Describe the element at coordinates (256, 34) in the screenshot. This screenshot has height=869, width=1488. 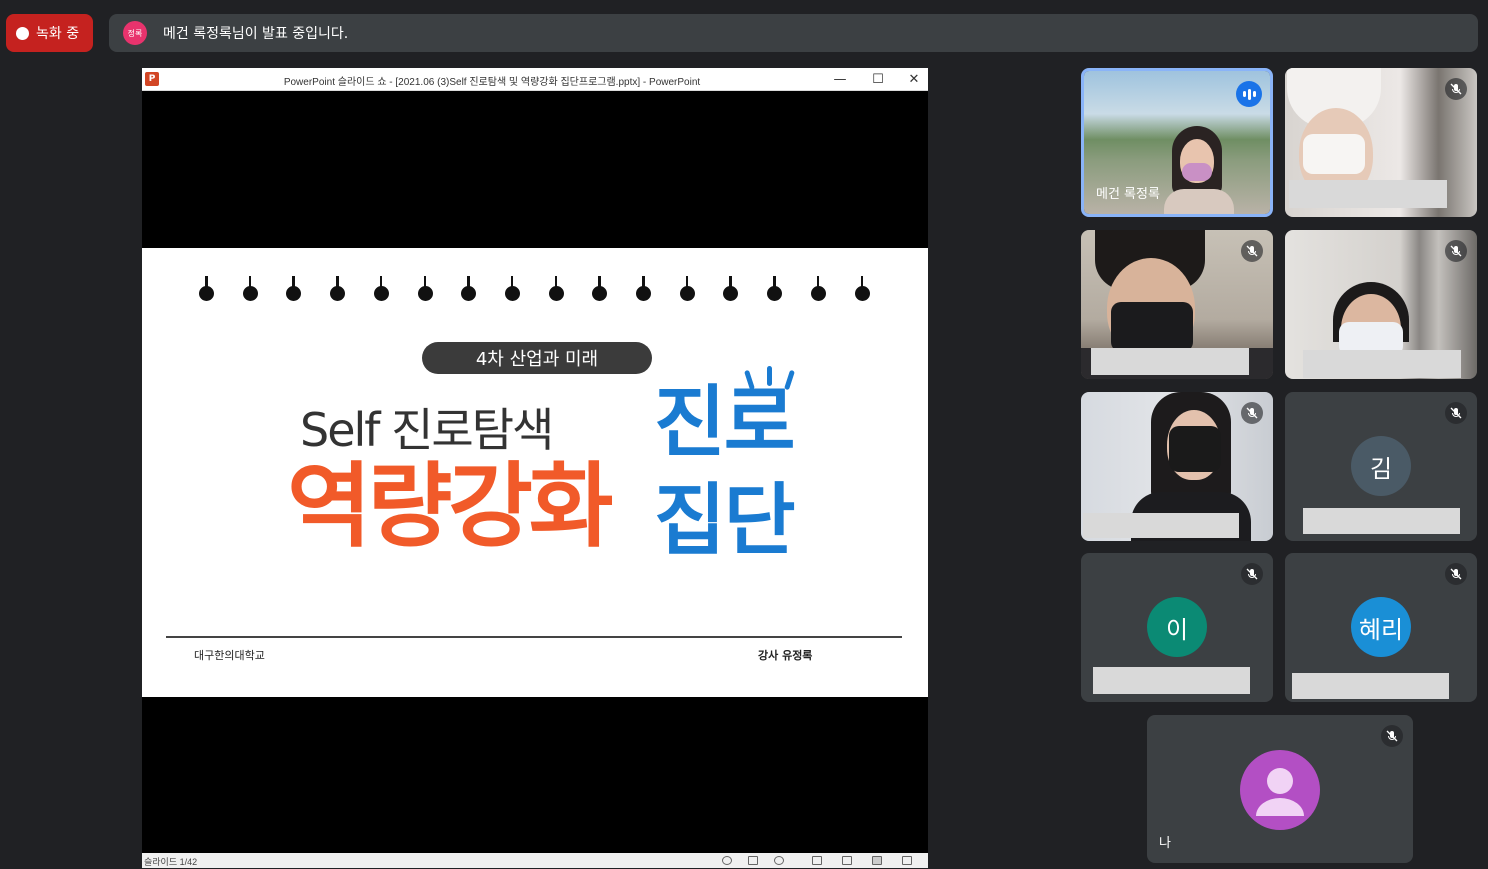
I see `presenter-banner-text: 메건 록정록님이 발표 중입니다.` at that location.